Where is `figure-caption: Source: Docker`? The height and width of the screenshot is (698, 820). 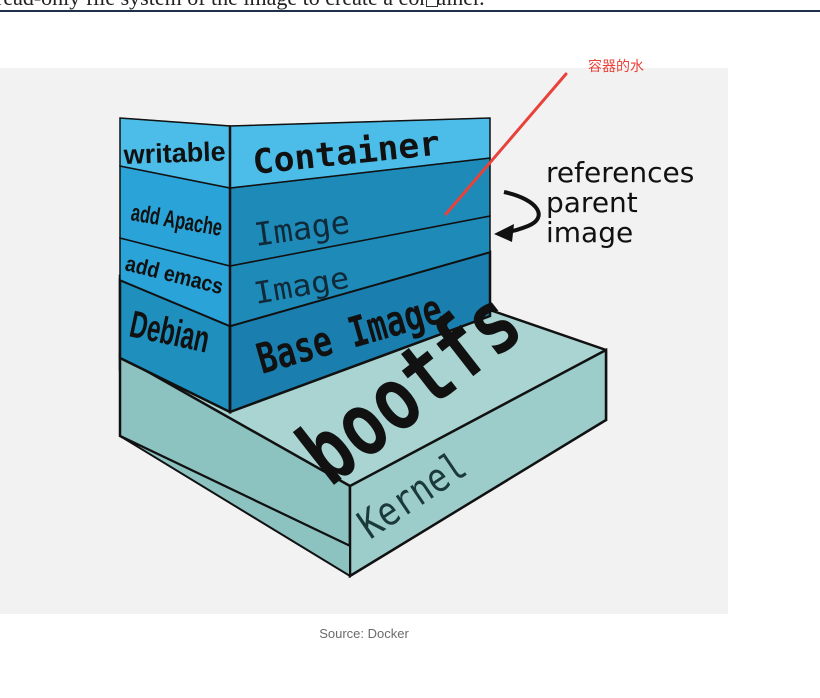 figure-caption: Source: Docker is located at coordinates (364, 633).